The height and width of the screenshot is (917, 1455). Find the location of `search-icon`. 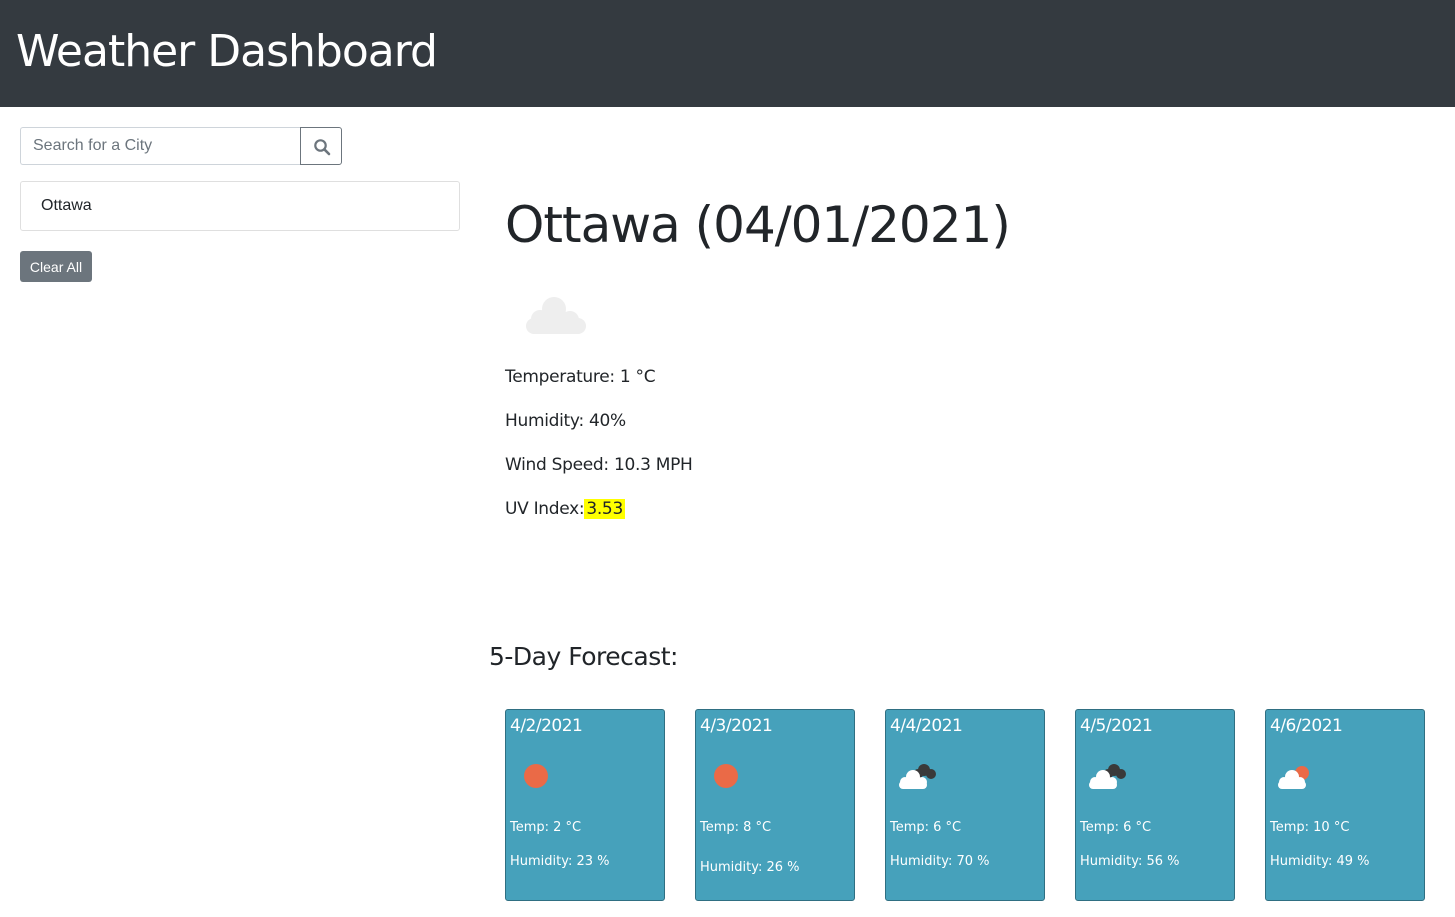

search-icon is located at coordinates (322, 147).